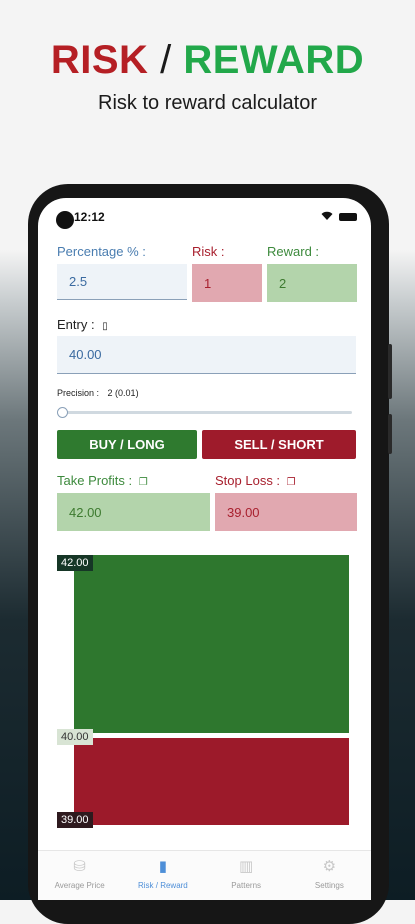  Describe the element at coordinates (274, 60) in the screenshot. I see `promo-title-reward: REWARD` at that location.